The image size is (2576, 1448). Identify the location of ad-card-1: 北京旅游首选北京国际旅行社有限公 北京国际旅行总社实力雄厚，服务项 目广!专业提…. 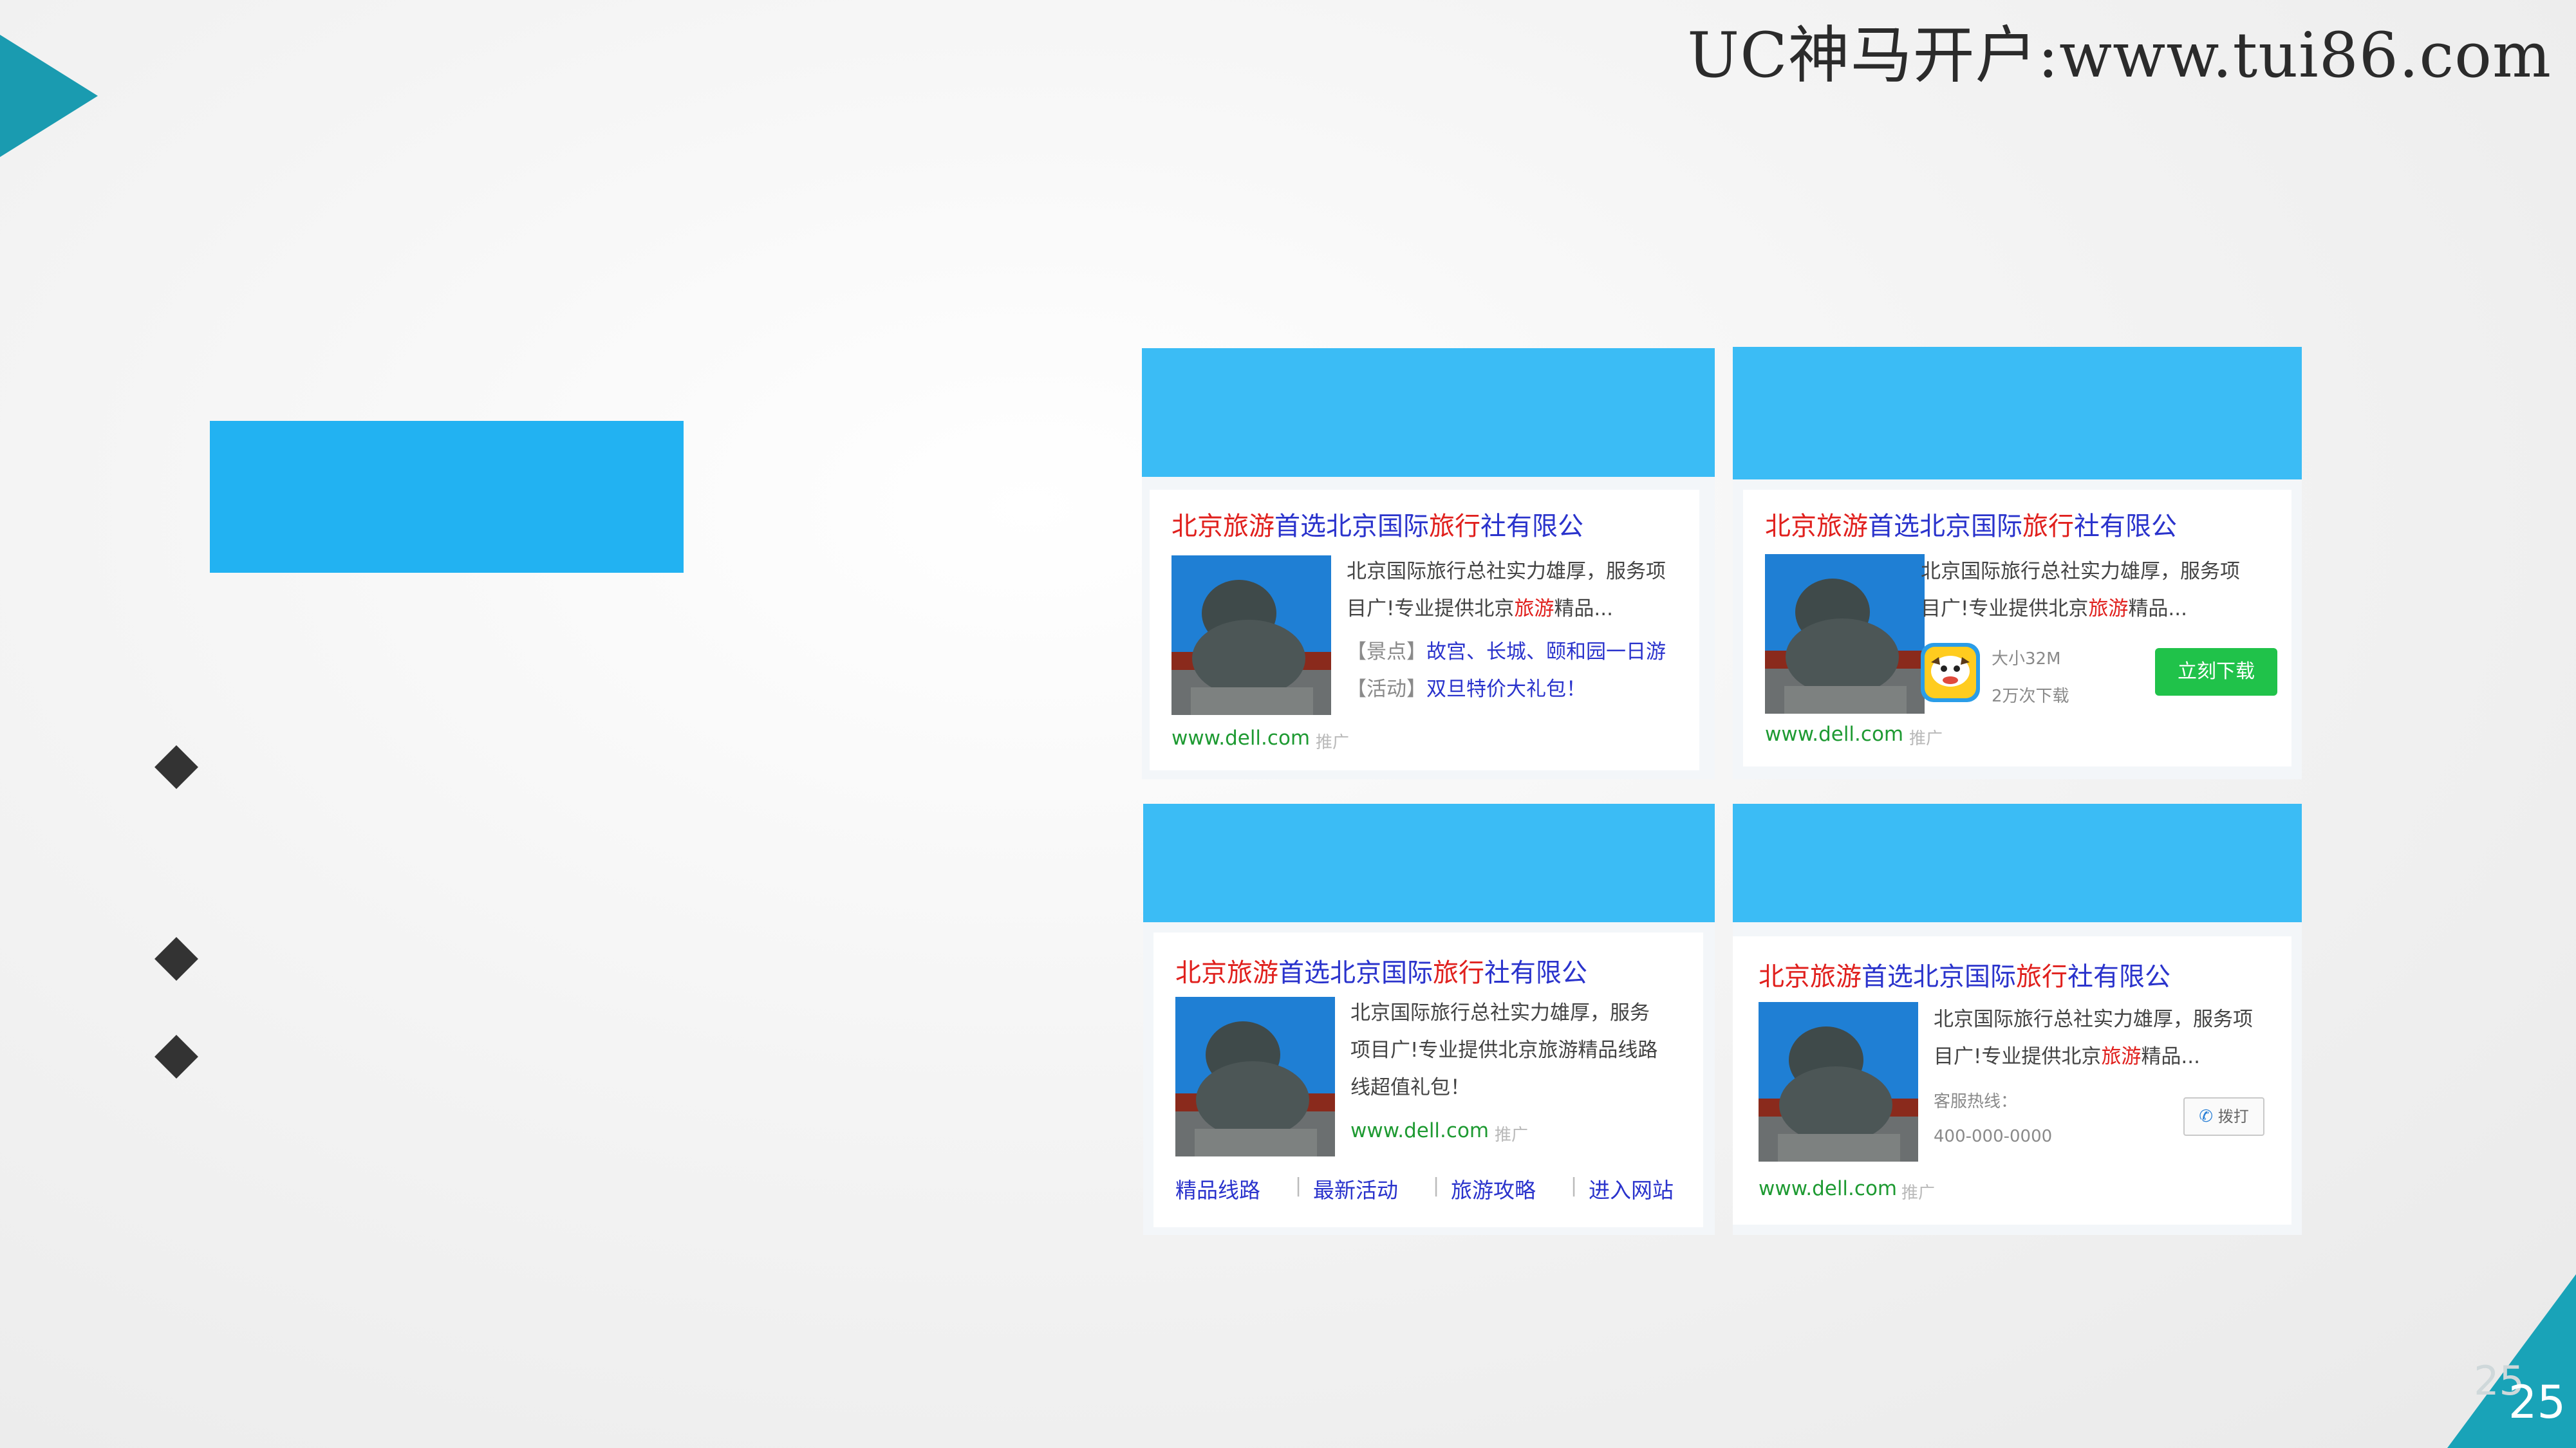
(1428, 563).